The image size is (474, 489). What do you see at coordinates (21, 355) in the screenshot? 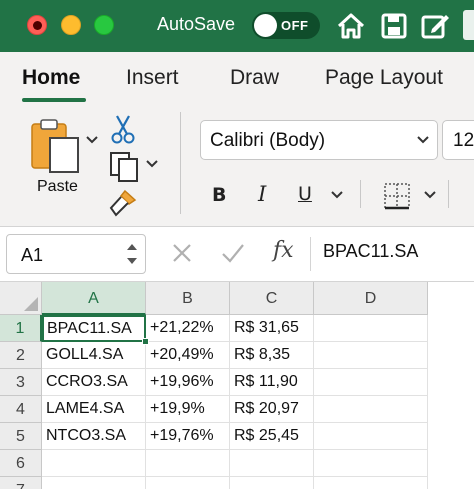
I see `row-header-2: 2` at bounding box center [21, 355].